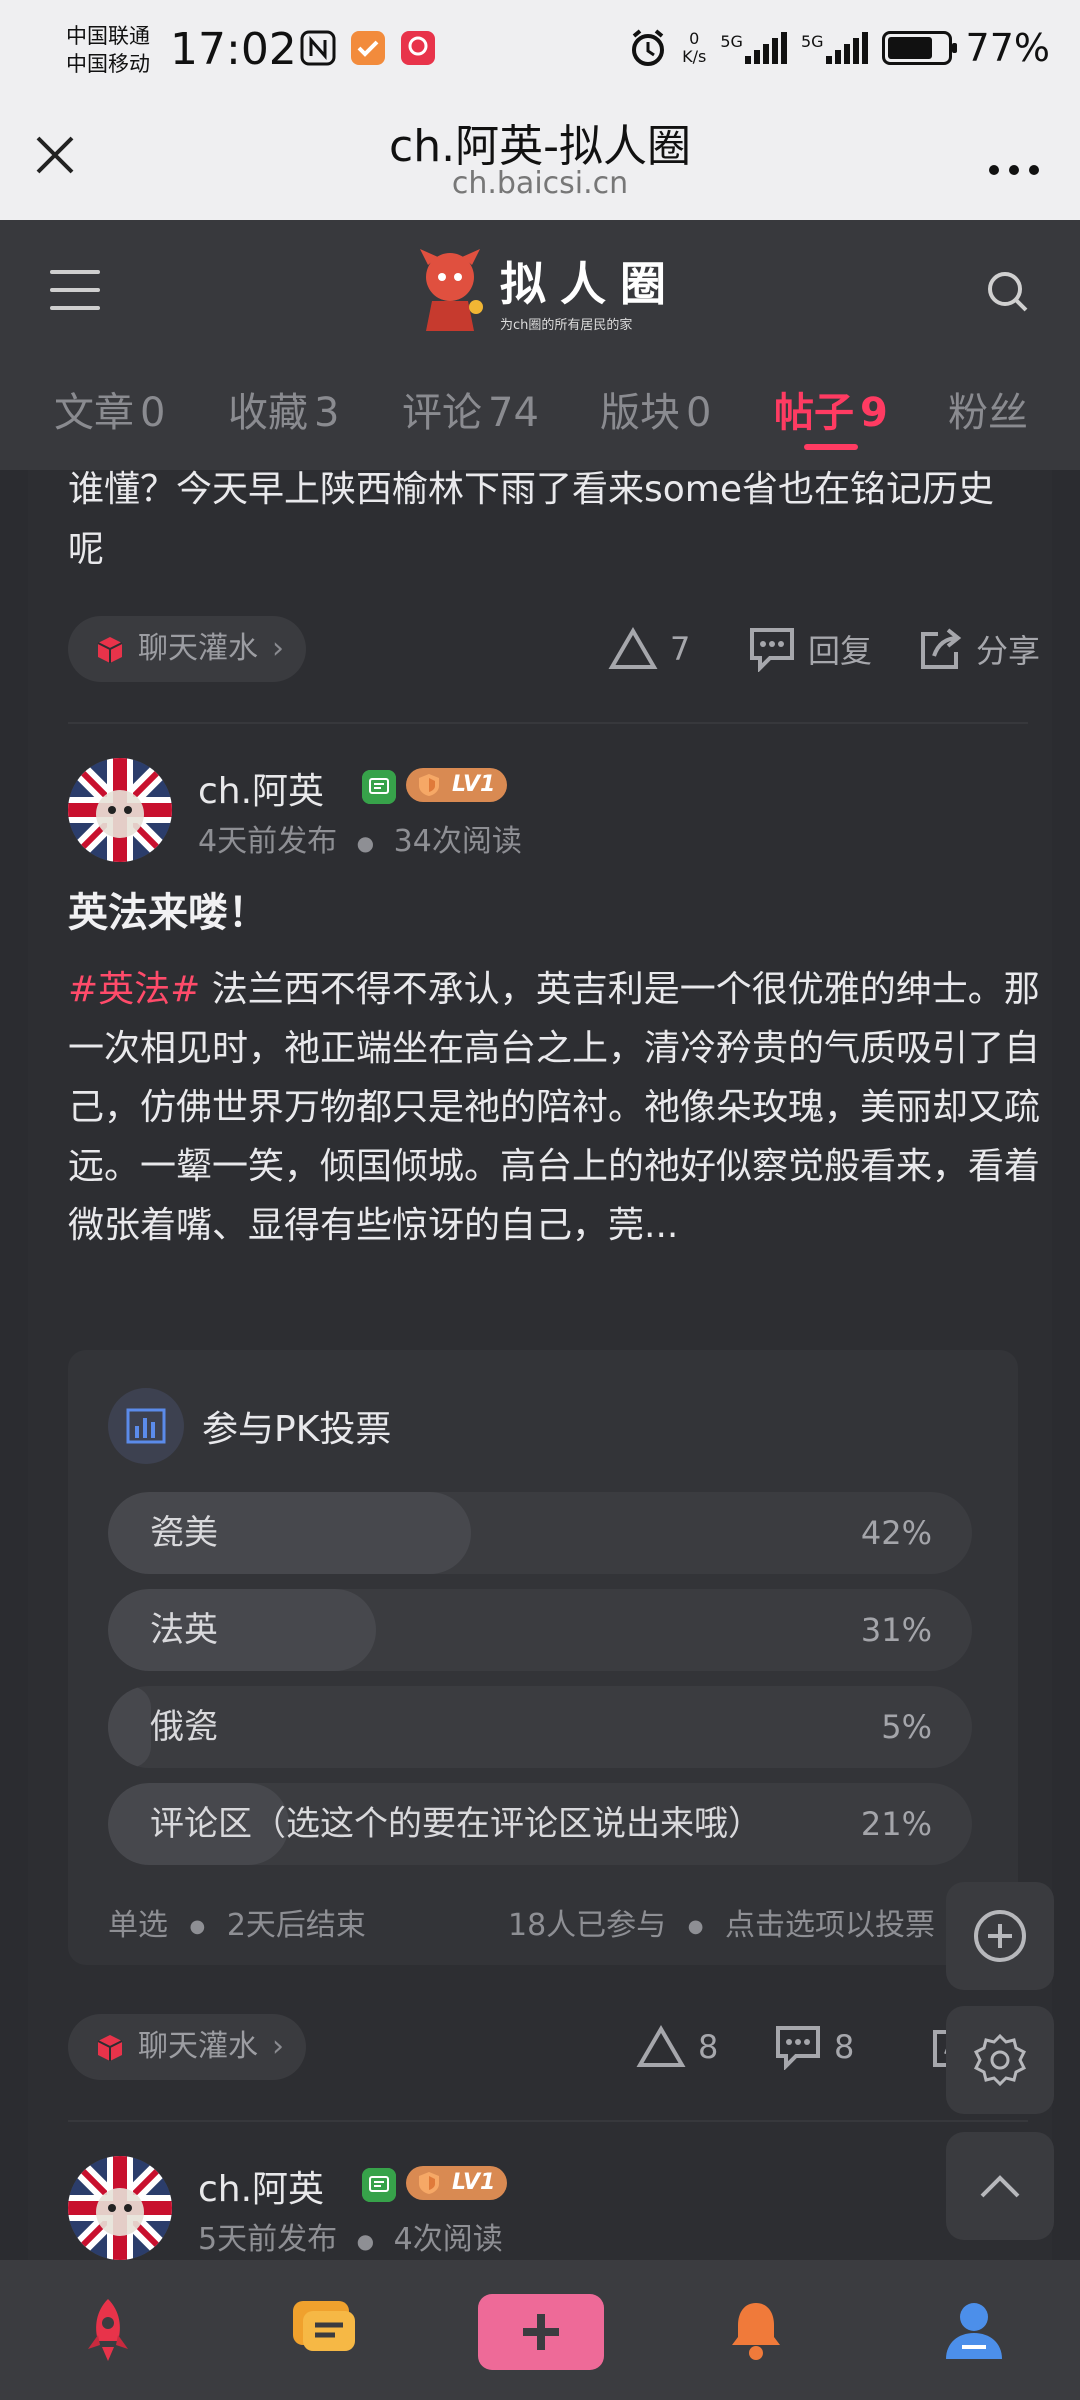  What do you see at coordinates (540, 1533) in the screenshot?
I see `poll-option: 瓷美 42%` at bounding box center [540, 1533].